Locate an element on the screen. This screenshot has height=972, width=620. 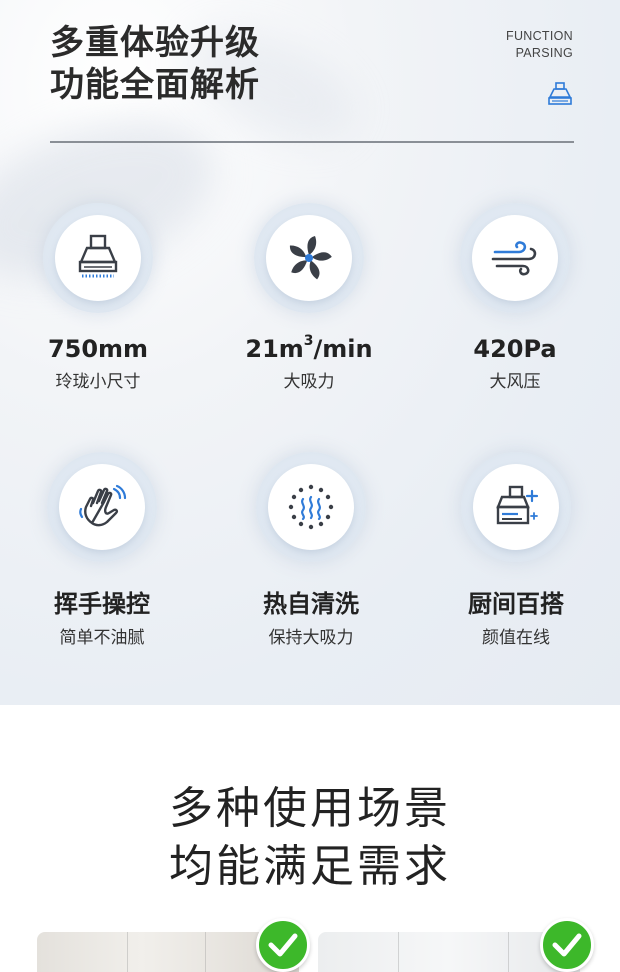
scenes-title-line-1: 多种使用场景 is located at coordinates (310, 808).